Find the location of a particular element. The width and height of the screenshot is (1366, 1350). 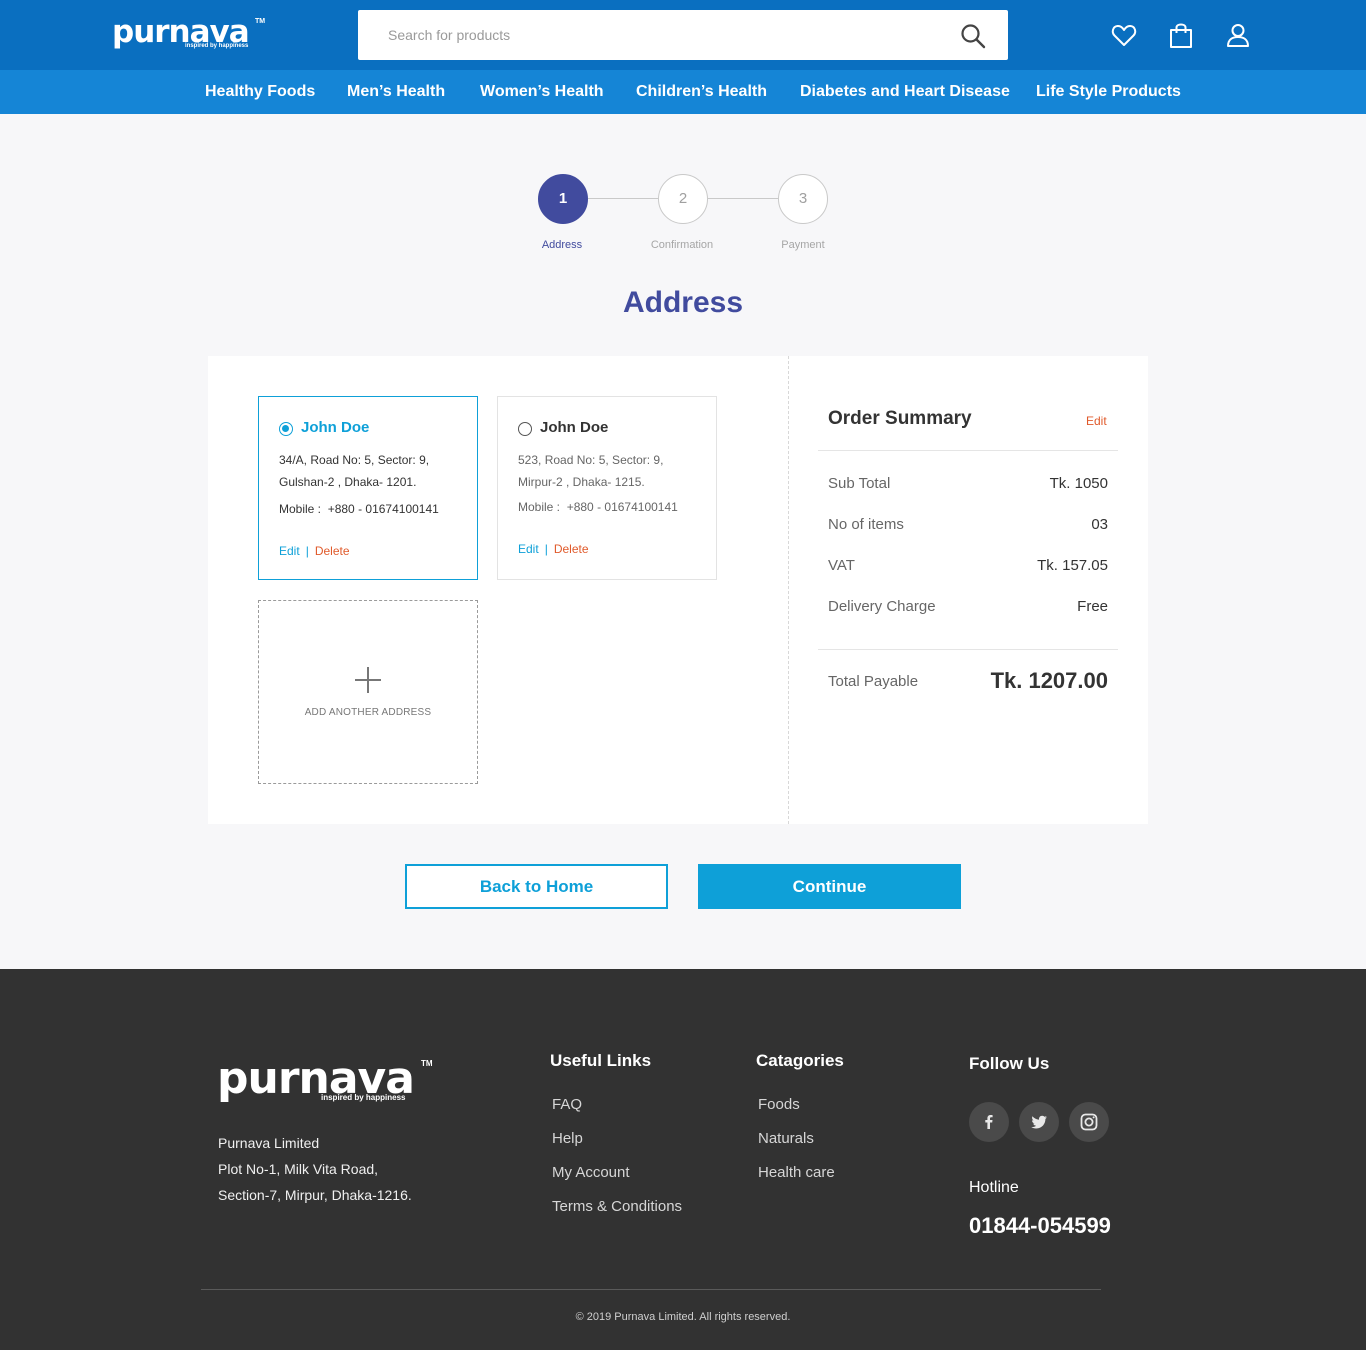

footer-logo: purnava TM inspired by happiness is located at coordinates (327, 1082).